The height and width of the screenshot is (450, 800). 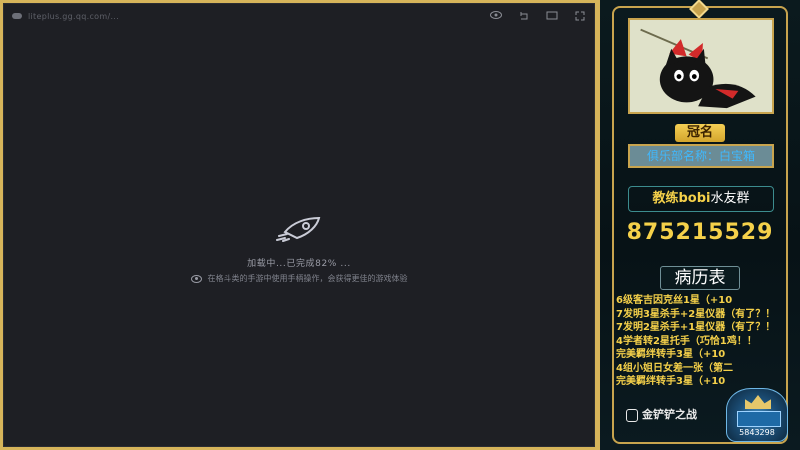 I want to click on list-item: 7发明3星杀手+2星仪器（有了？！, so click(x=696, y=314).